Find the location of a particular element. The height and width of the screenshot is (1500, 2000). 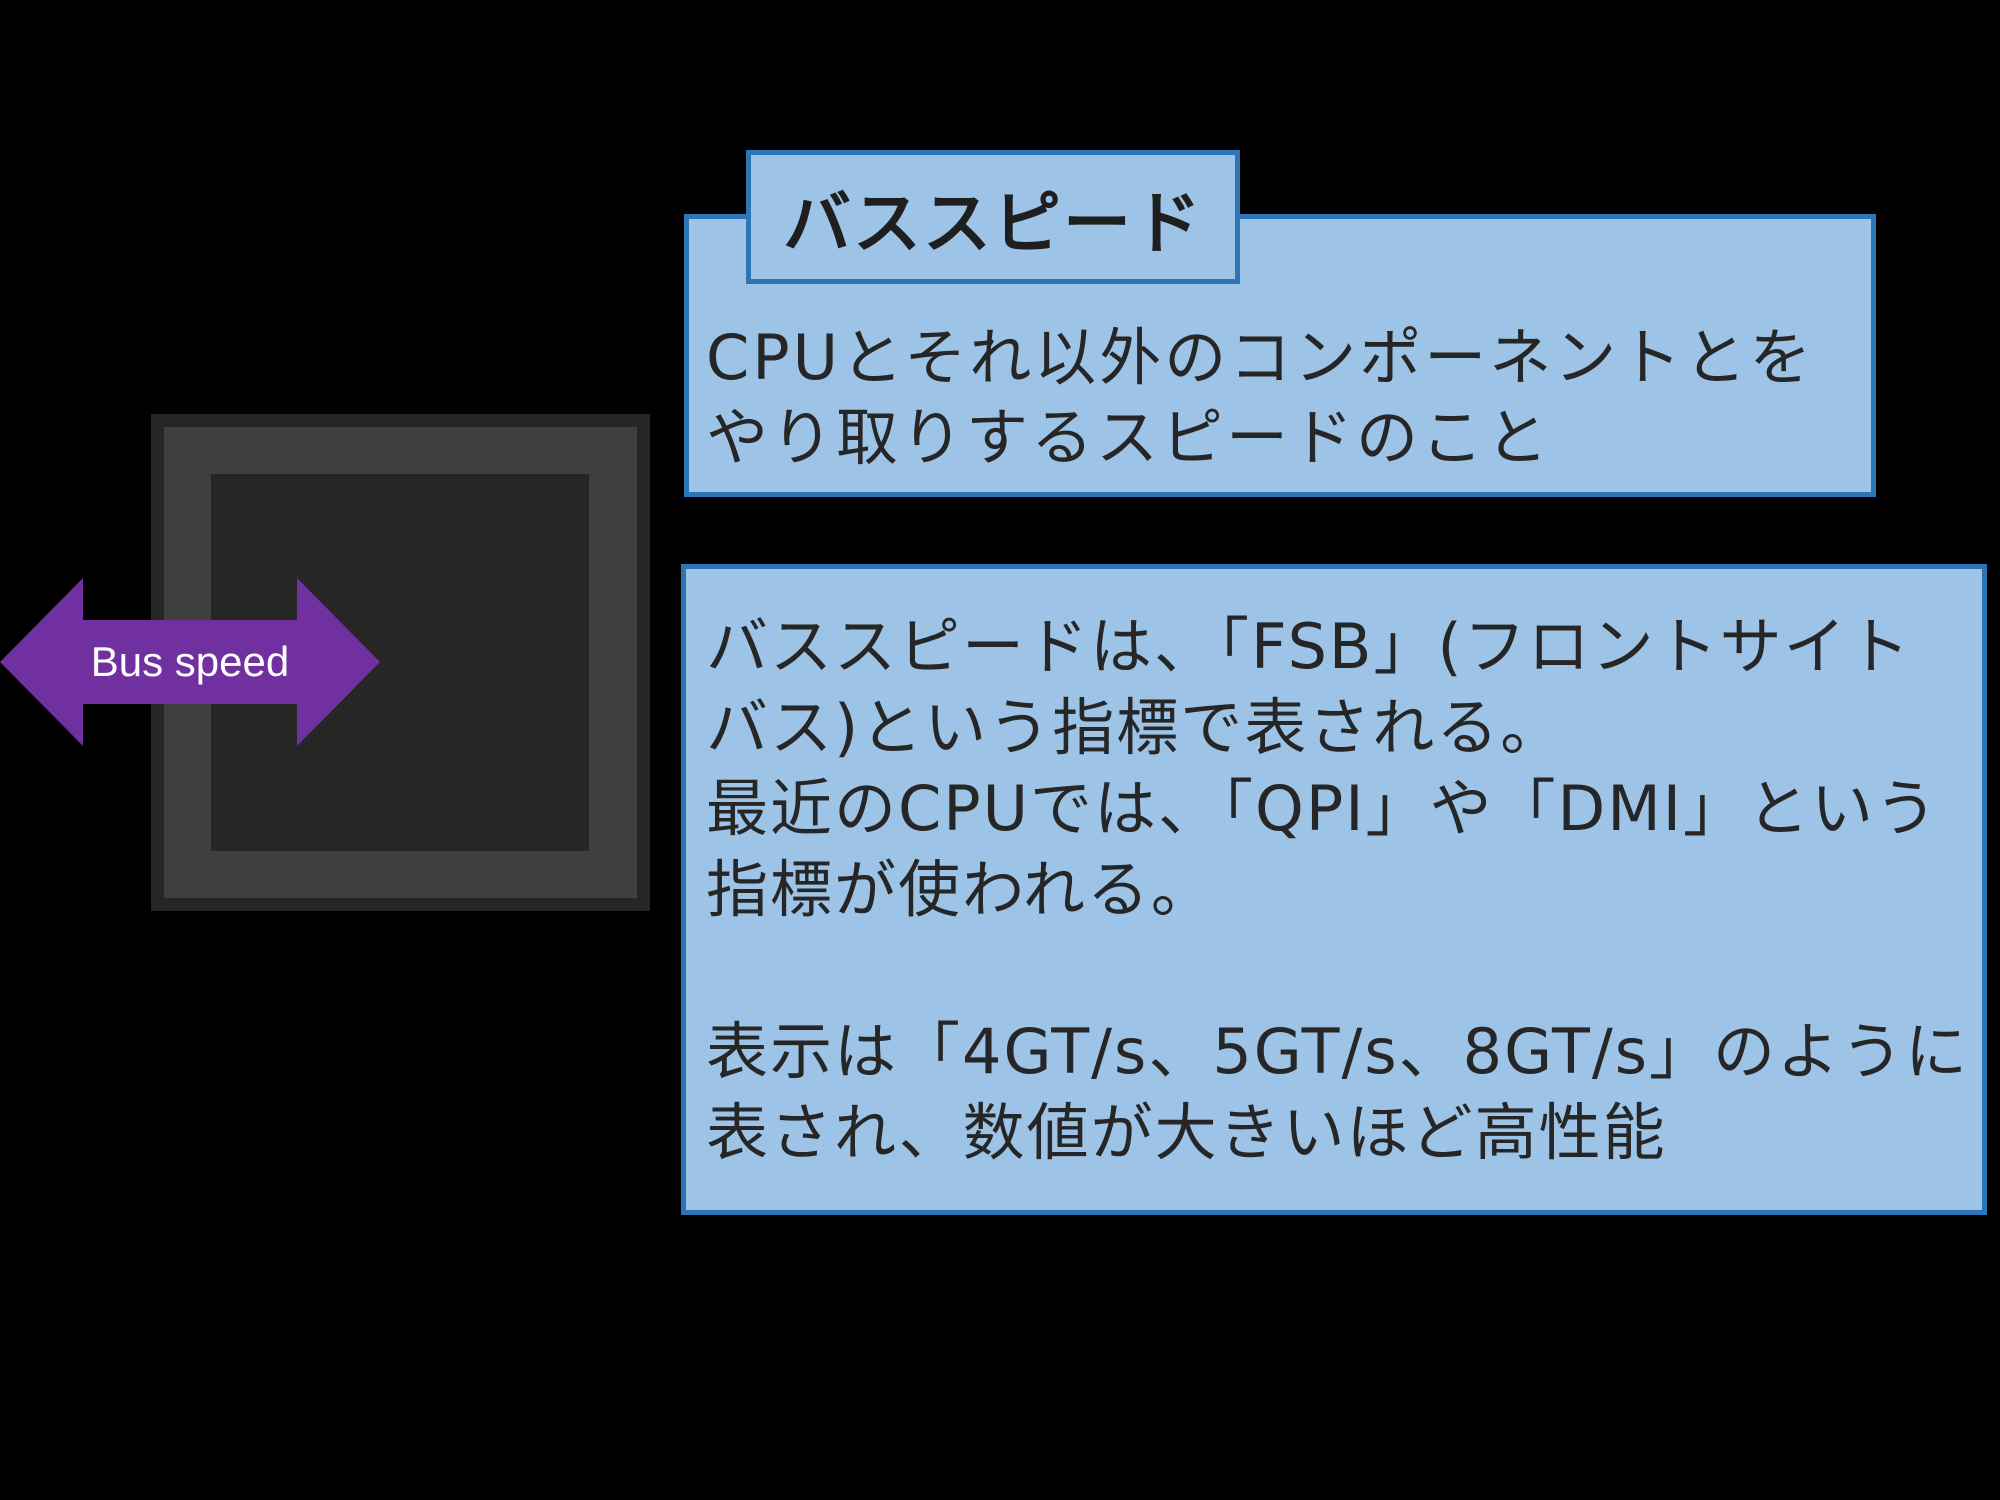

detail-line: 指標が使われる。 is located at coordinates (960, 889).